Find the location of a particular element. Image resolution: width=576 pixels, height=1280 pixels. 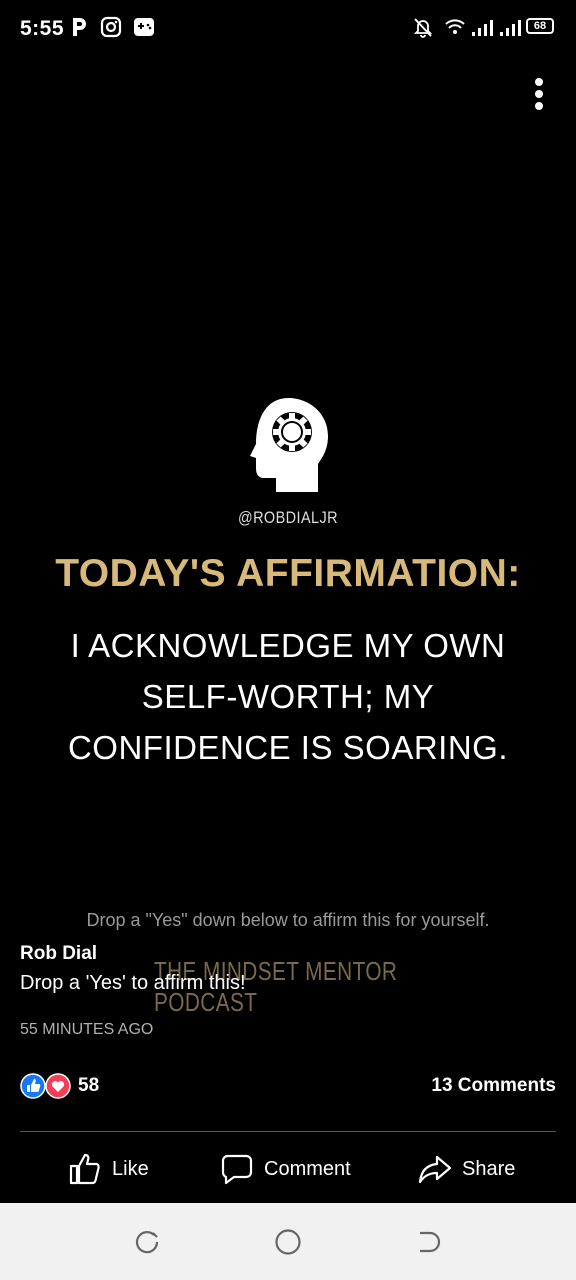

bell-off-icon is located at coordinates (423, 28).